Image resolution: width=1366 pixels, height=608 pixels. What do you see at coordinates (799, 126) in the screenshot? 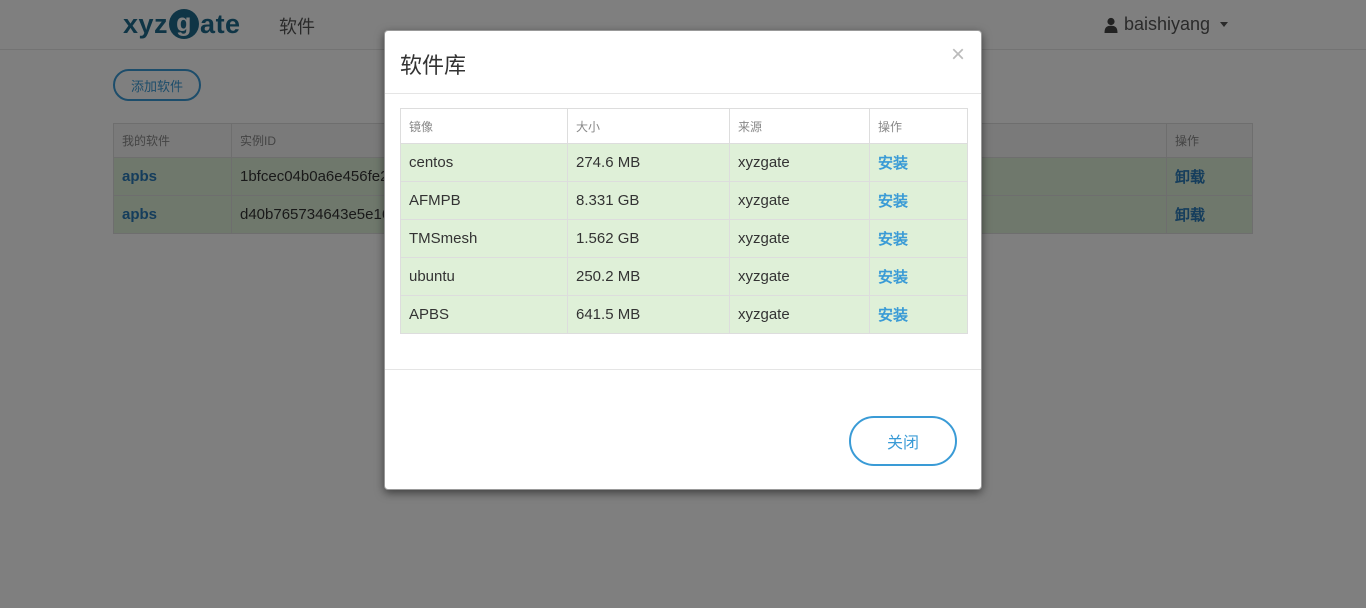
I see `header-source: 来源` at bounding box center [799, 126].